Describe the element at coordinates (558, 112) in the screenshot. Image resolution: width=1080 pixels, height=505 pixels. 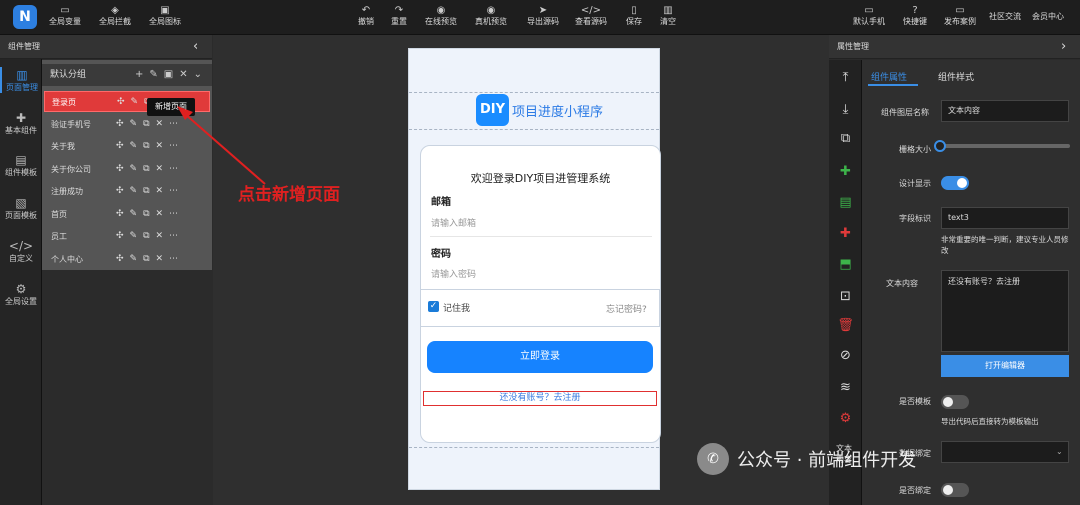
I see `app-title: 项目进度小程序` at that location.